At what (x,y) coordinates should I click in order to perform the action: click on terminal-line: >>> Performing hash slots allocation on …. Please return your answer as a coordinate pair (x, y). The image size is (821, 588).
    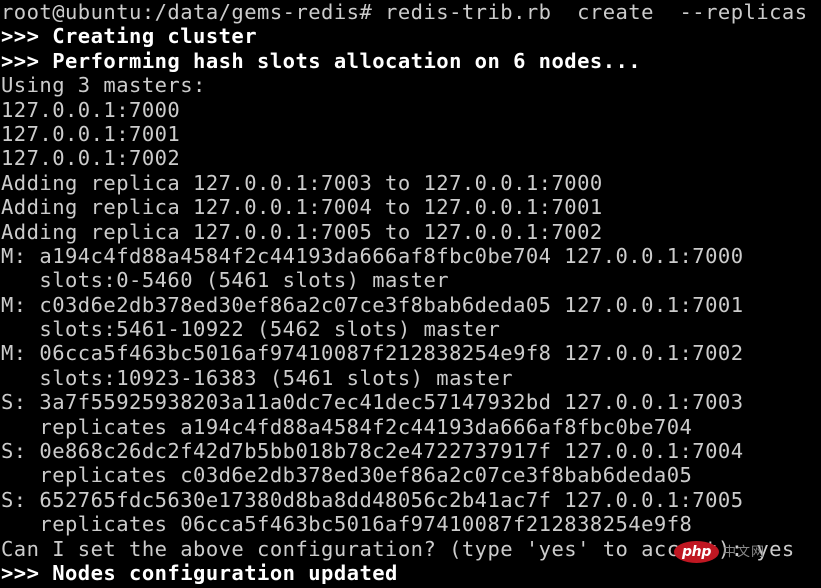
    Looking at the image, I should click on (321, 60).